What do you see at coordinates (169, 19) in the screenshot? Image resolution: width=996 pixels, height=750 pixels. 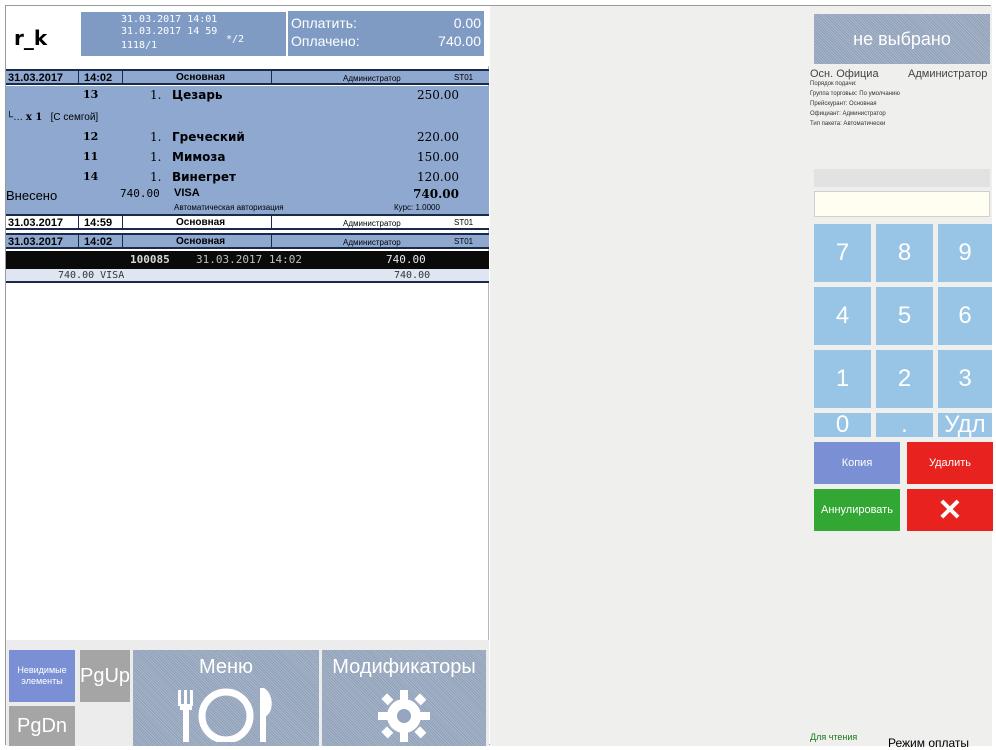 I see `open-date: 31.03.2017 14:01` at bounding box center [169, 19].